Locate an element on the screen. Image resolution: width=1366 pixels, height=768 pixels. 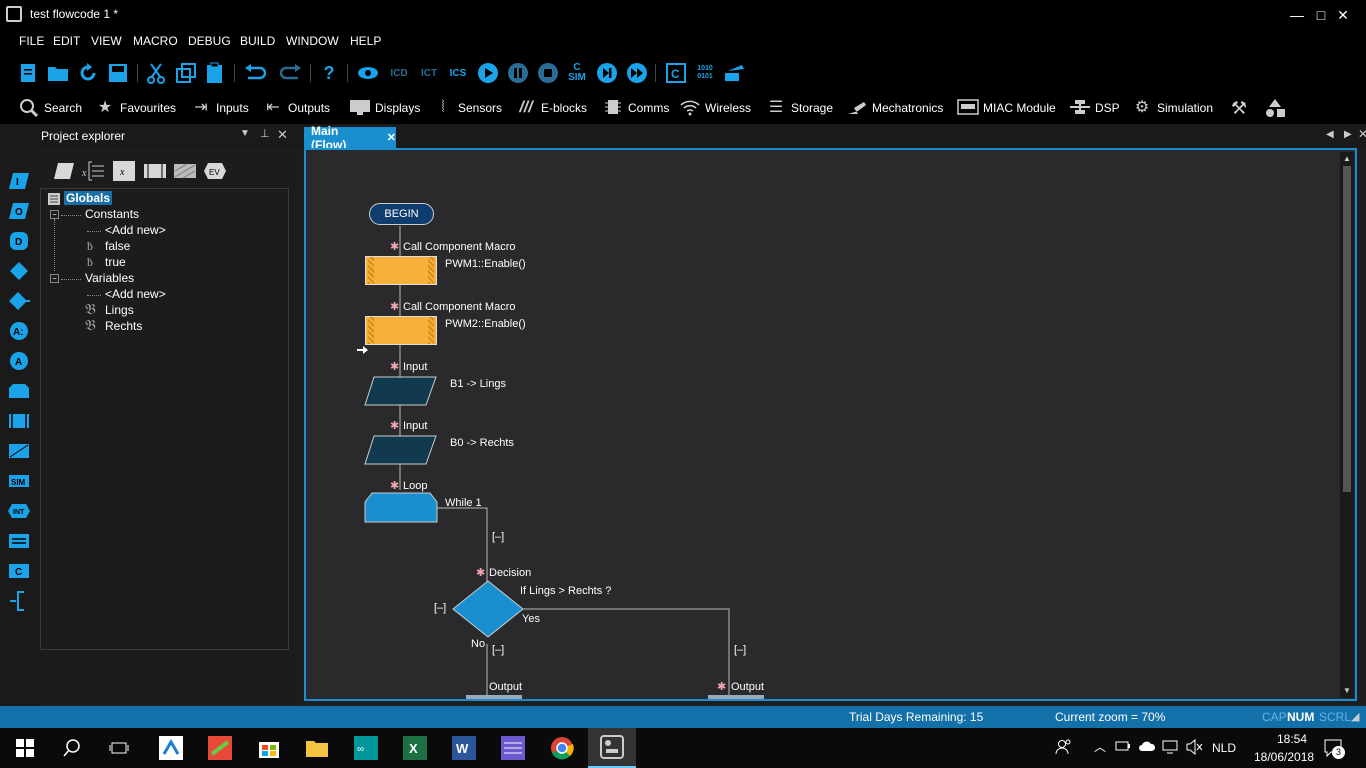
task-view-icon is located at coordinates (119, 748).